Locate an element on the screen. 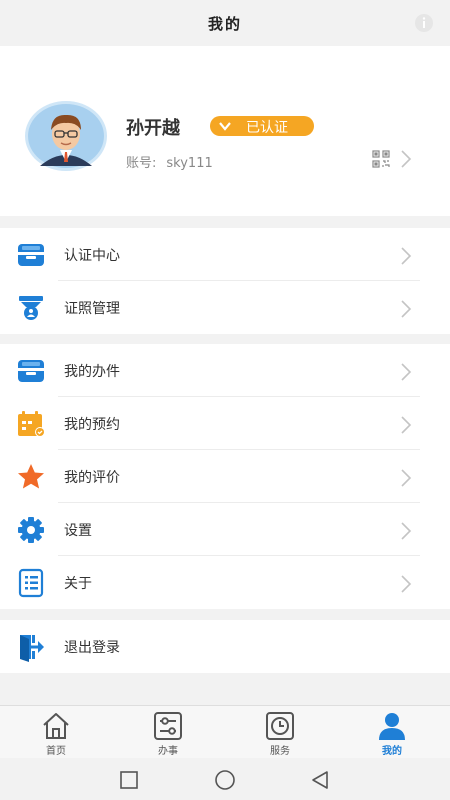  account-label: 账号: is located at coordinates (141, 163).